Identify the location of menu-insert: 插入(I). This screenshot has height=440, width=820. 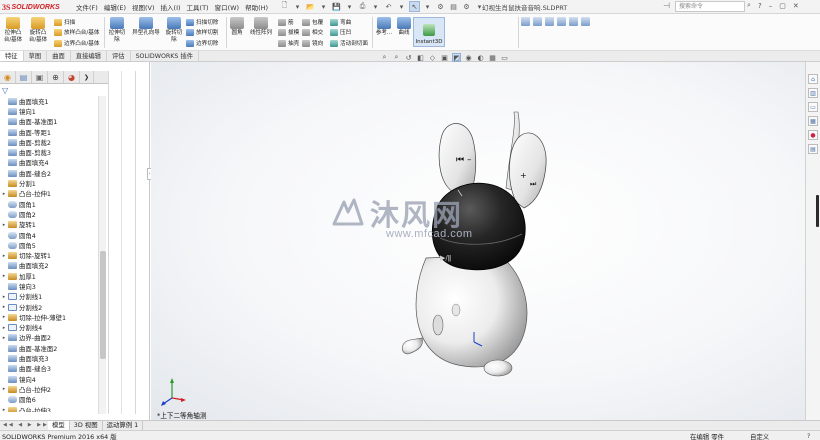
(171, 7).